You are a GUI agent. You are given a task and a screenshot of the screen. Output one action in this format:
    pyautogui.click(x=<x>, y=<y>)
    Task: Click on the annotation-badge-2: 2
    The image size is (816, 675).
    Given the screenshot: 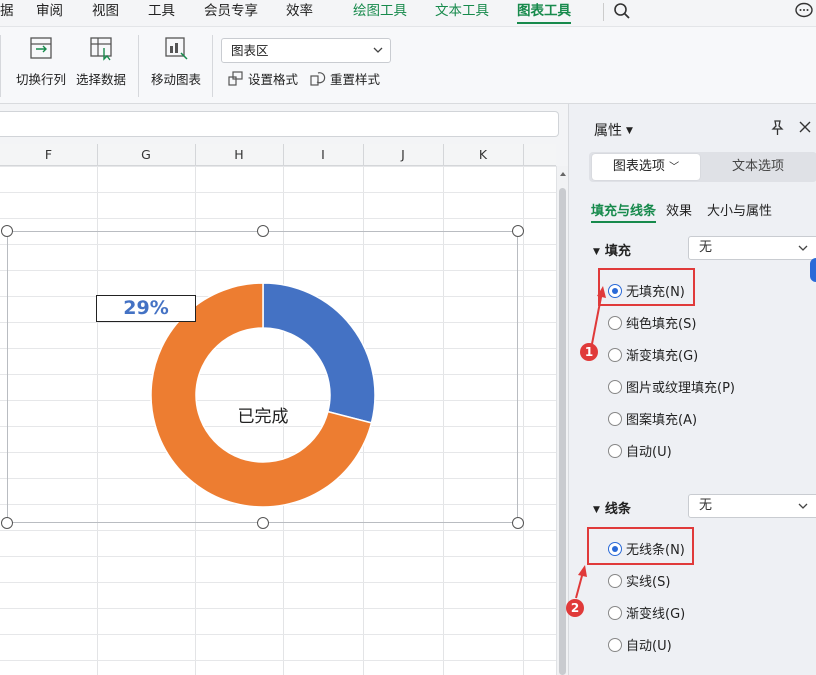 What is the action you would take?
    pyautogui.click(x=575, y=608)
    